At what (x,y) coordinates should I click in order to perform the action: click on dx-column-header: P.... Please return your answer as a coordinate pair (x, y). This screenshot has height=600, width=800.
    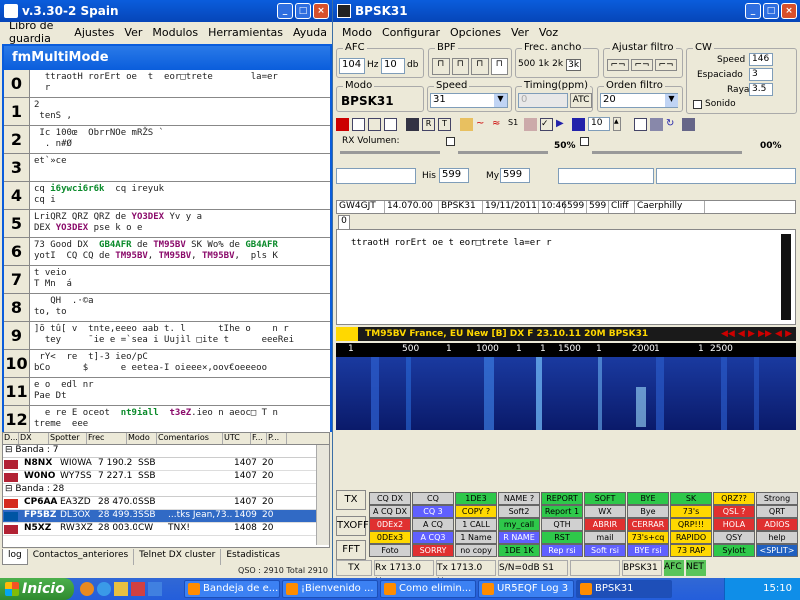
    Looking at the image, I should click on (277, 438).